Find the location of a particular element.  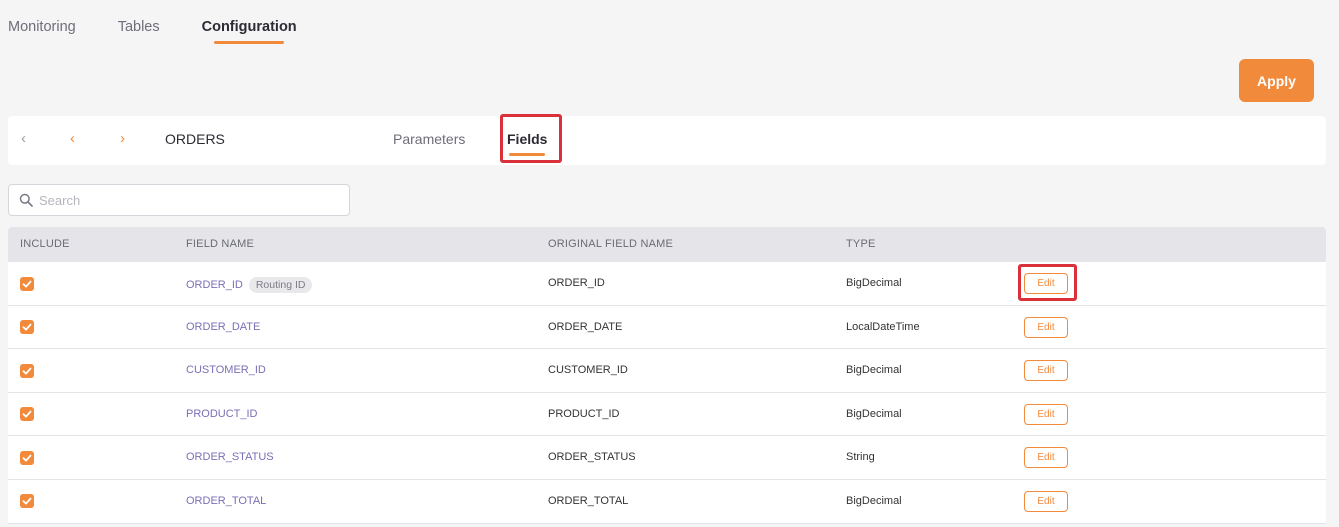

header-include: INCLUDE is located at coordinates (45, 244).